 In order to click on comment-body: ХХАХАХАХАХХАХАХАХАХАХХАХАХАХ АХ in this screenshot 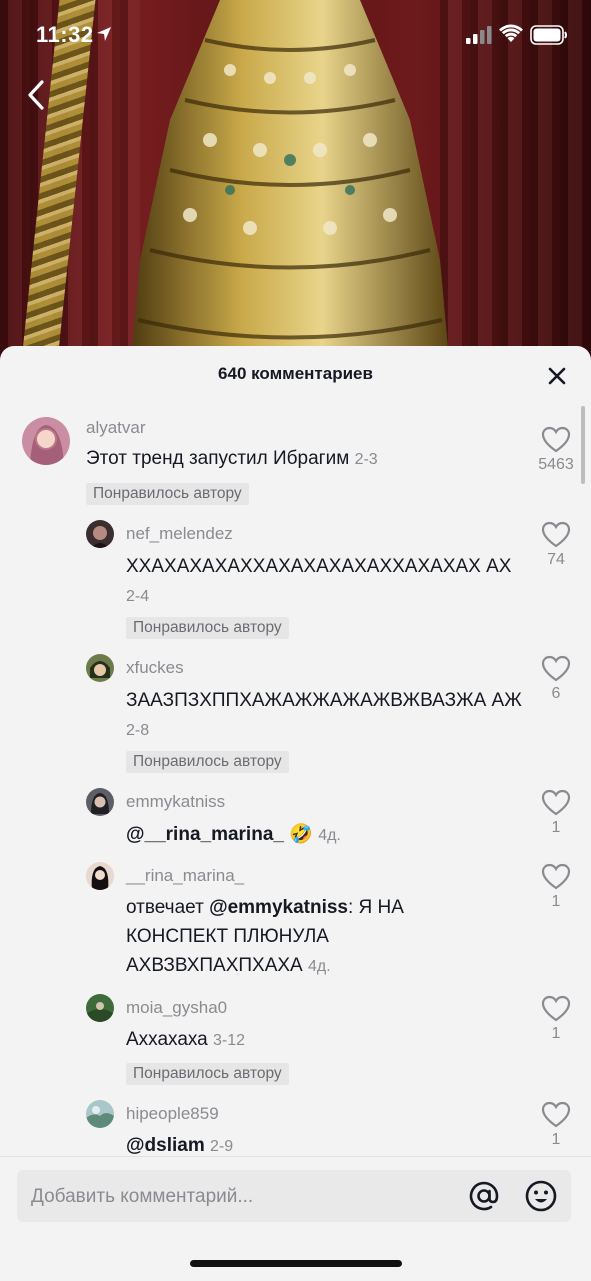, I will do `click(319, 566)`.